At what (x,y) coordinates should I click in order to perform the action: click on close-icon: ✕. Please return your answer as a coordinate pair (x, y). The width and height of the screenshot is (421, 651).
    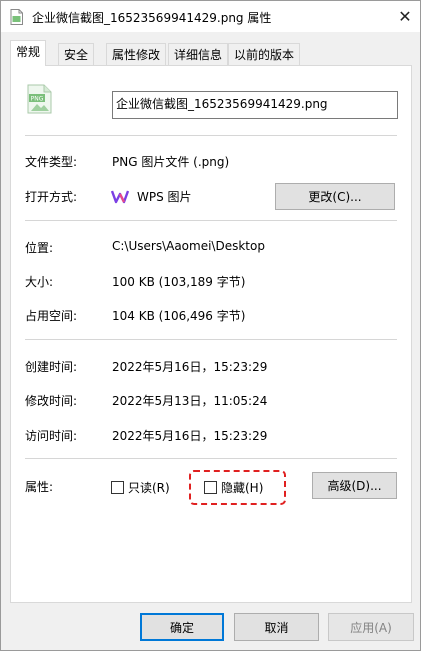
    Looking at the image, I should click on (405, 16).